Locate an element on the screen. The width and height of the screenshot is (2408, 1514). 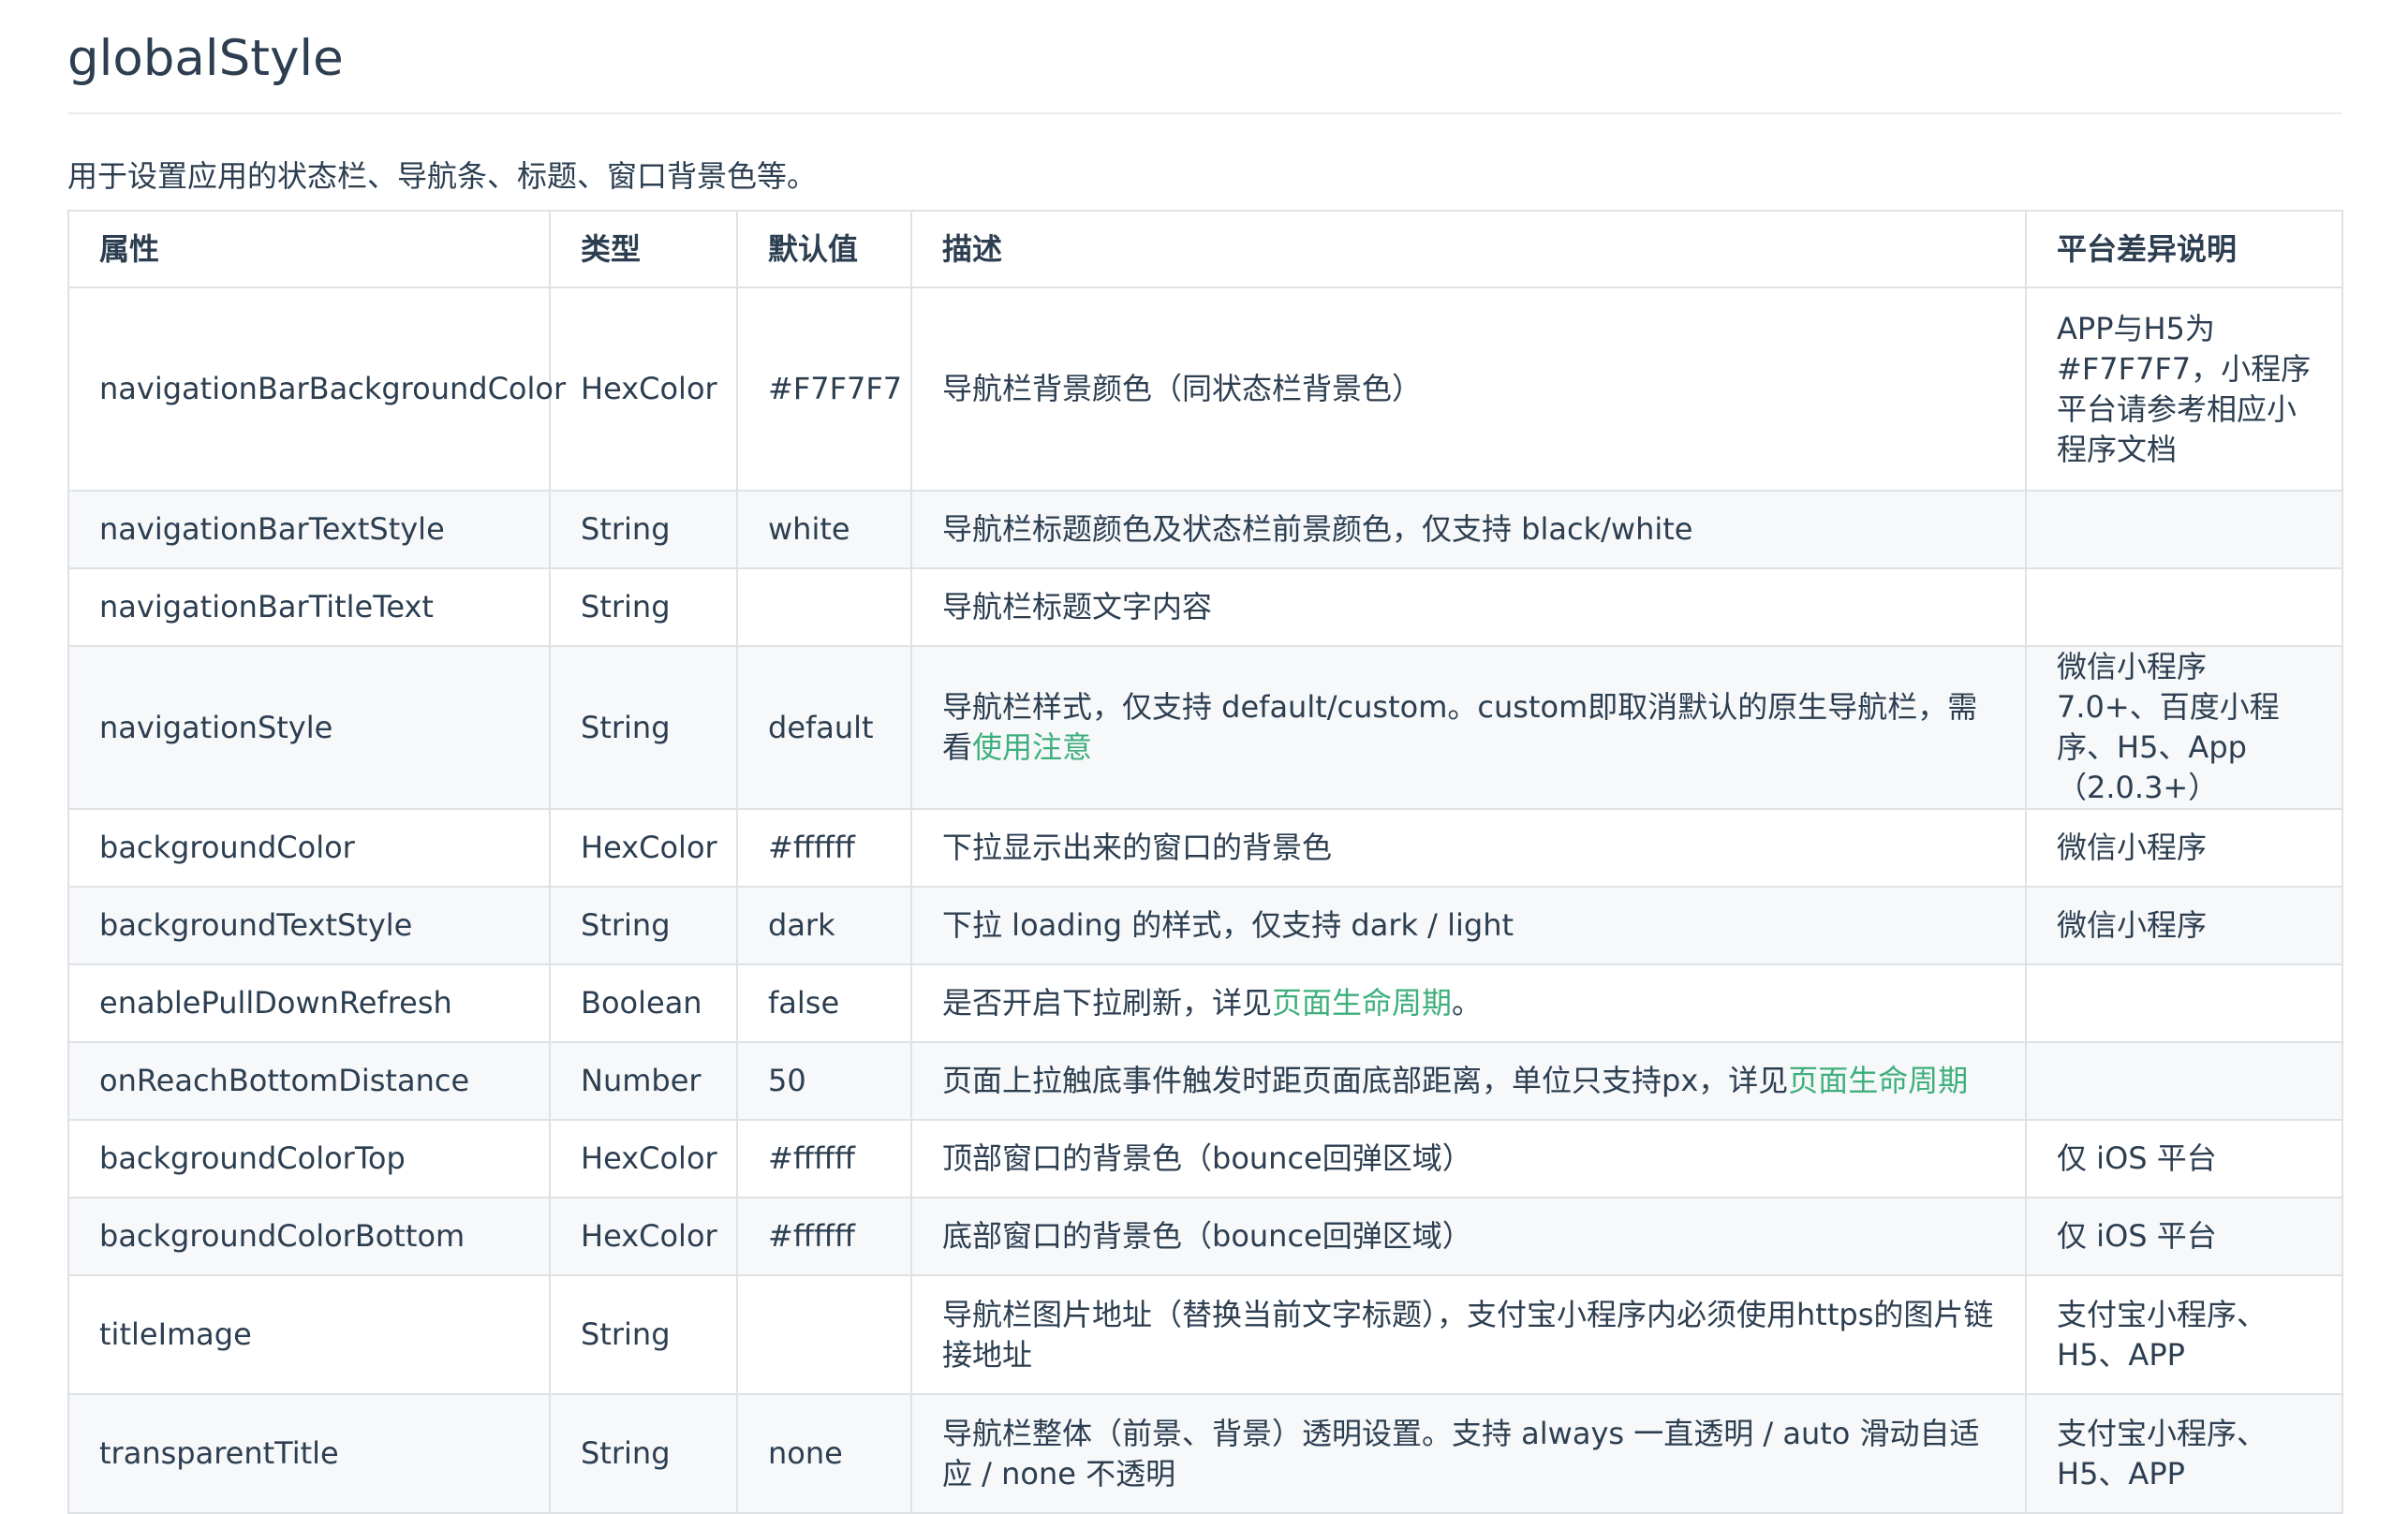
cell-default: none is located at coordinates (824, 1454).